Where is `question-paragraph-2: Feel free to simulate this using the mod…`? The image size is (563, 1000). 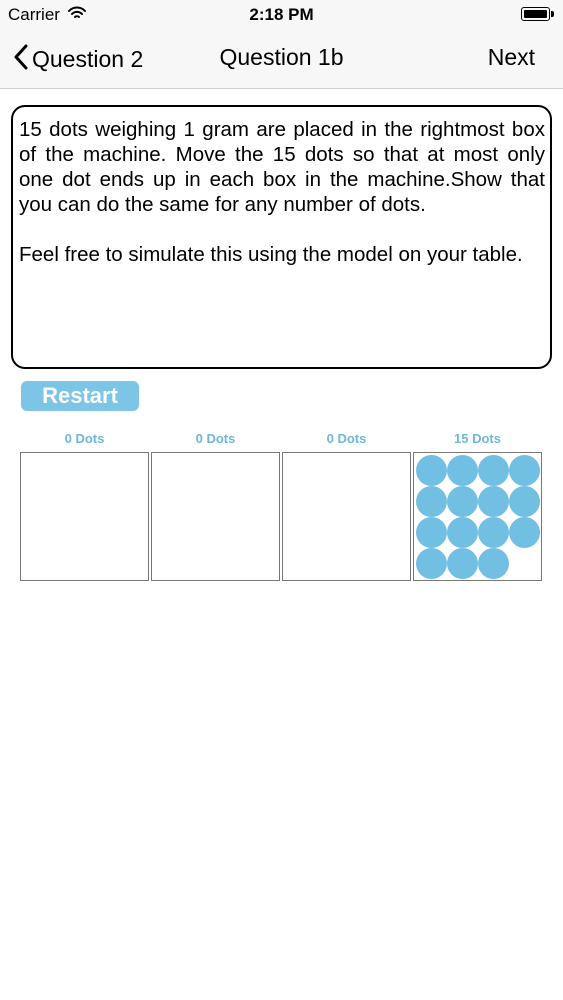 question-paragraph-2: Feel free to simulate this using the mod… is located at coordinates (271, 254).